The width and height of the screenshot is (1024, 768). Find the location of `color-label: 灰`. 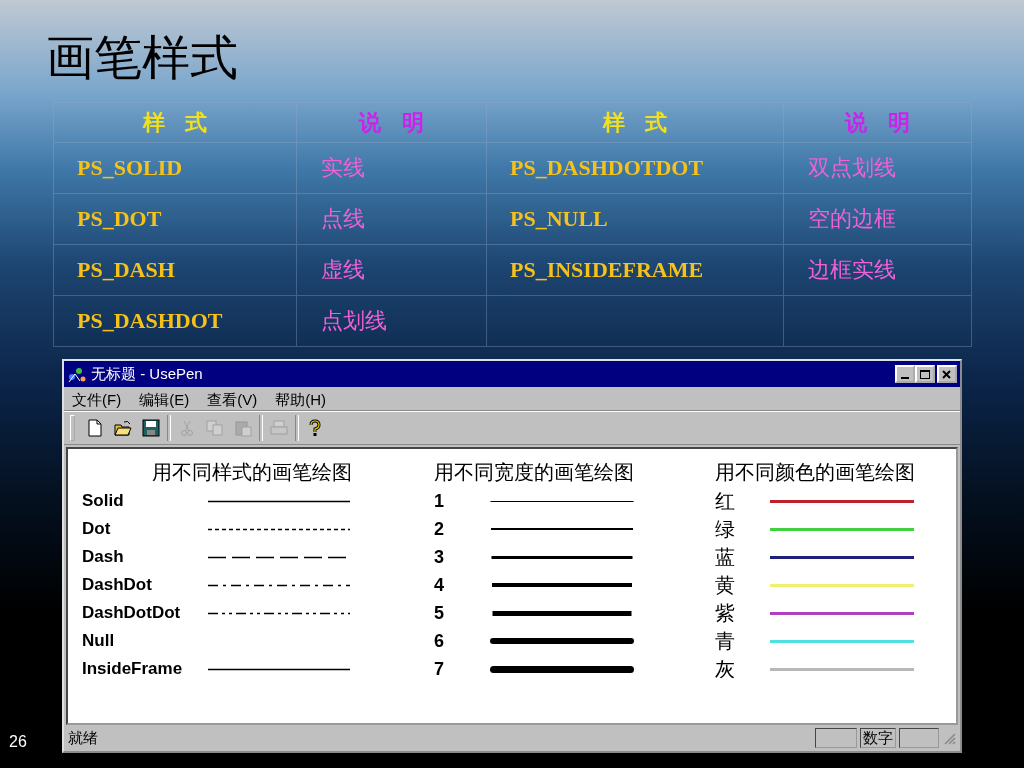

color-label: 灰 is located at coordinates (725, 669).